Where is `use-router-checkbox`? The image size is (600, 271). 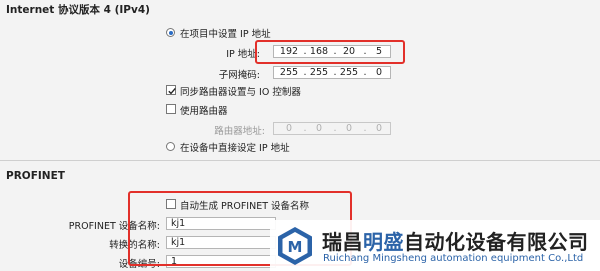 use-router-checkbox is located at coordinates (171, 109).